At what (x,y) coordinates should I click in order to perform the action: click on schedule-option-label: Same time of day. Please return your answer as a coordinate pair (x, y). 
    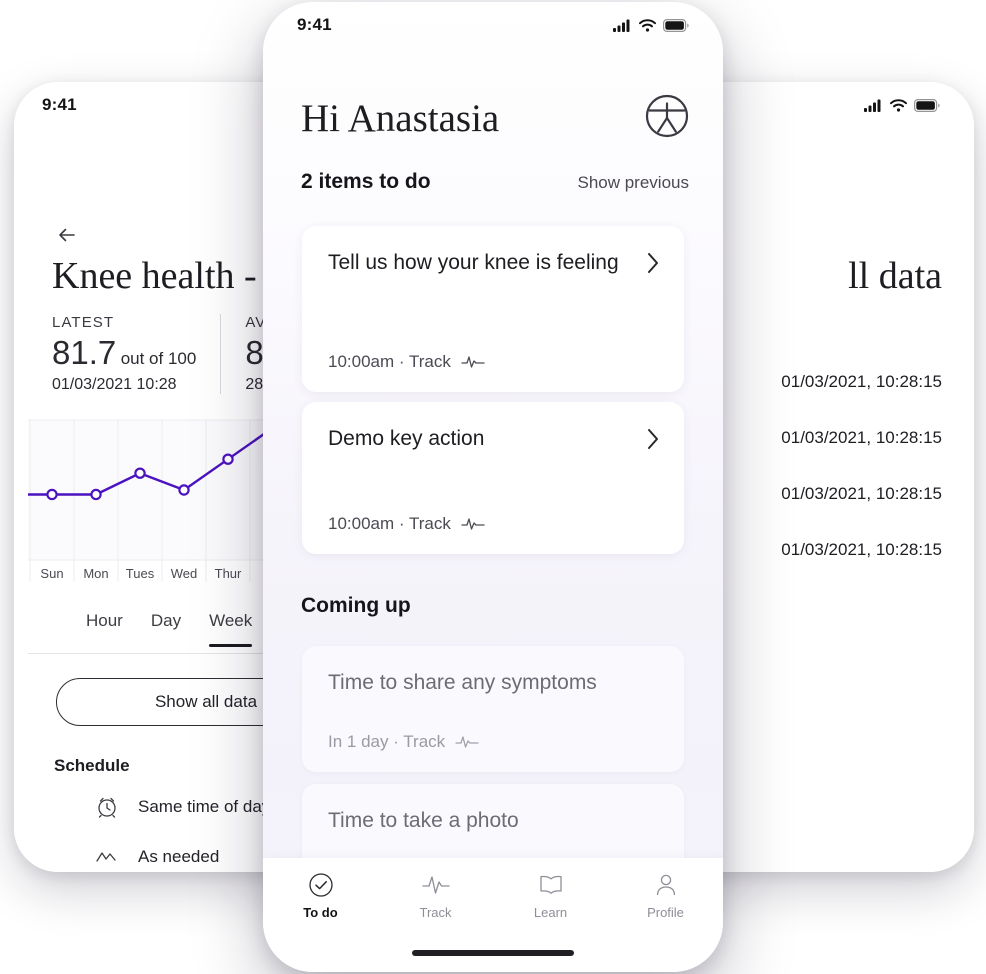
    Looking at the image, I should click on (204, 806).